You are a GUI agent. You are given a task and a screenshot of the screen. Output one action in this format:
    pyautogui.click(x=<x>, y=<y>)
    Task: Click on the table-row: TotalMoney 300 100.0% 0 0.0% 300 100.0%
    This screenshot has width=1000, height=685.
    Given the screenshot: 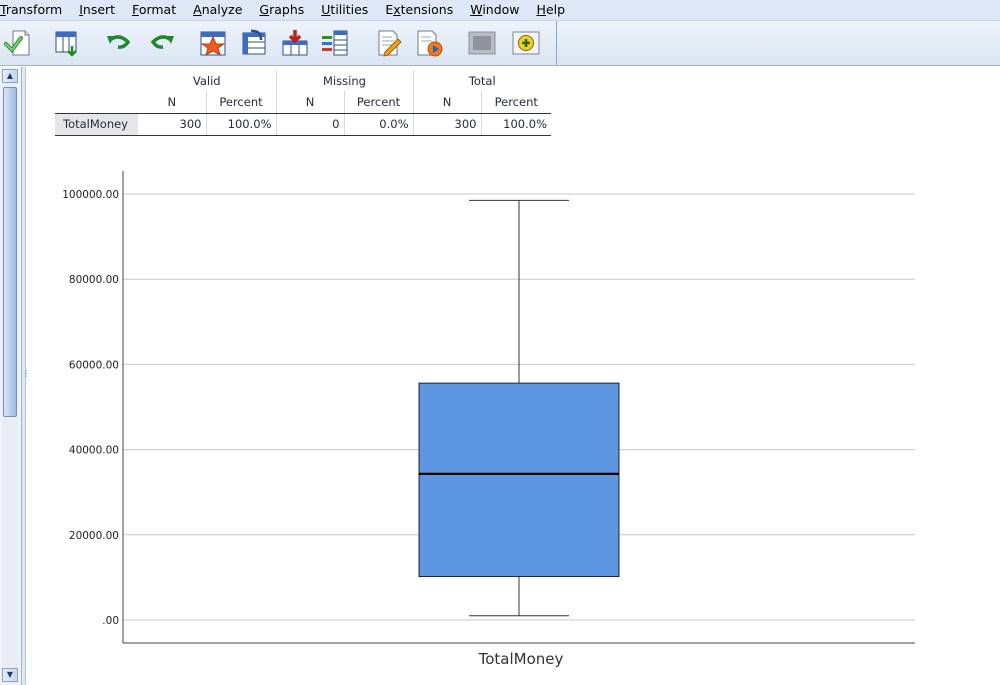 What is the action you would take?
    pyautogui.click(x=303, y=124)
    